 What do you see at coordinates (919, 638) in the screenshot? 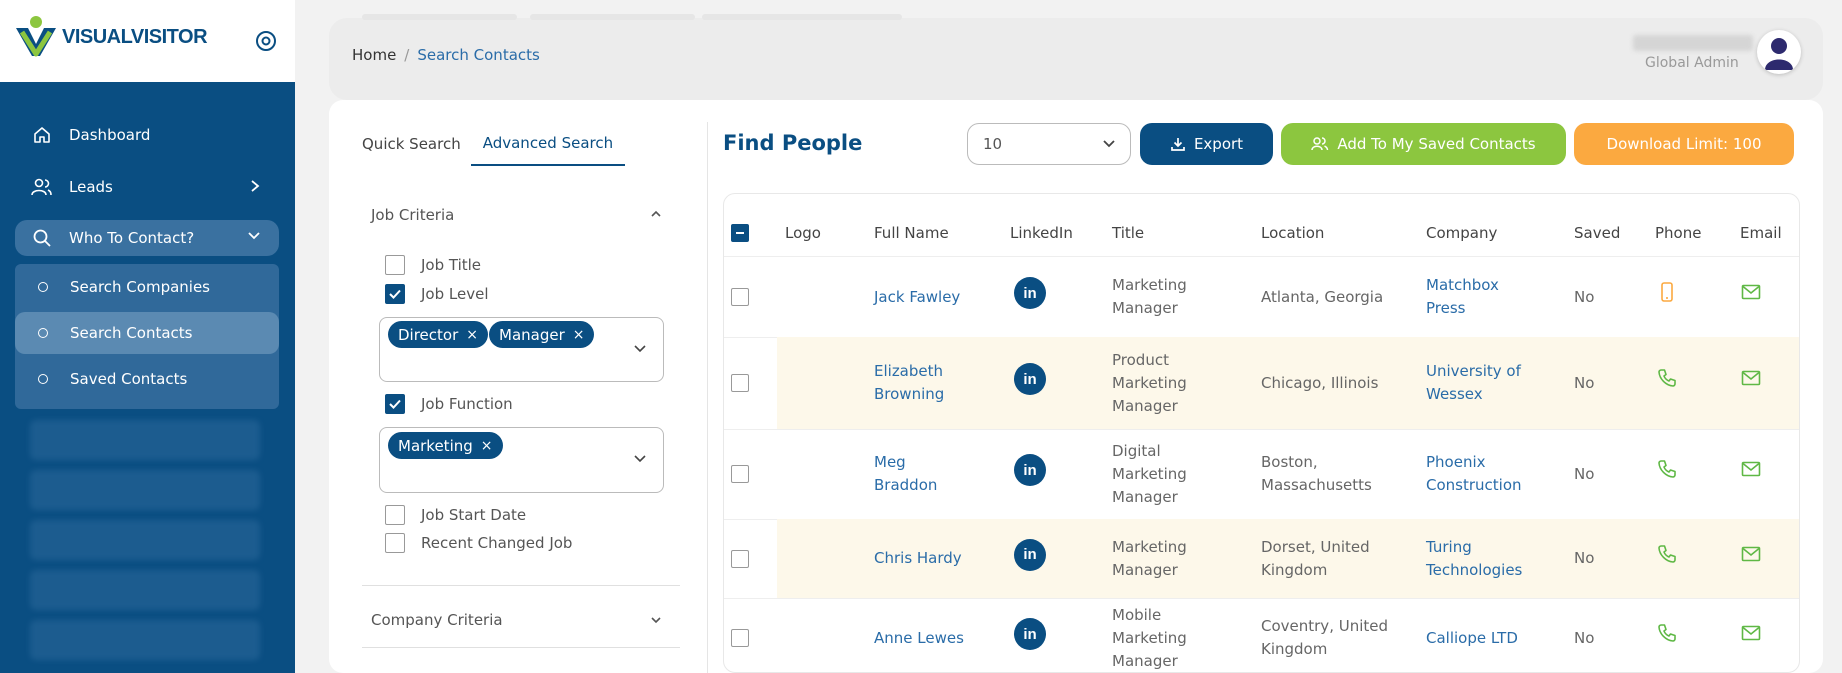
I see `full-name-link: Anne Lewes` at bounding box center [919, 638].